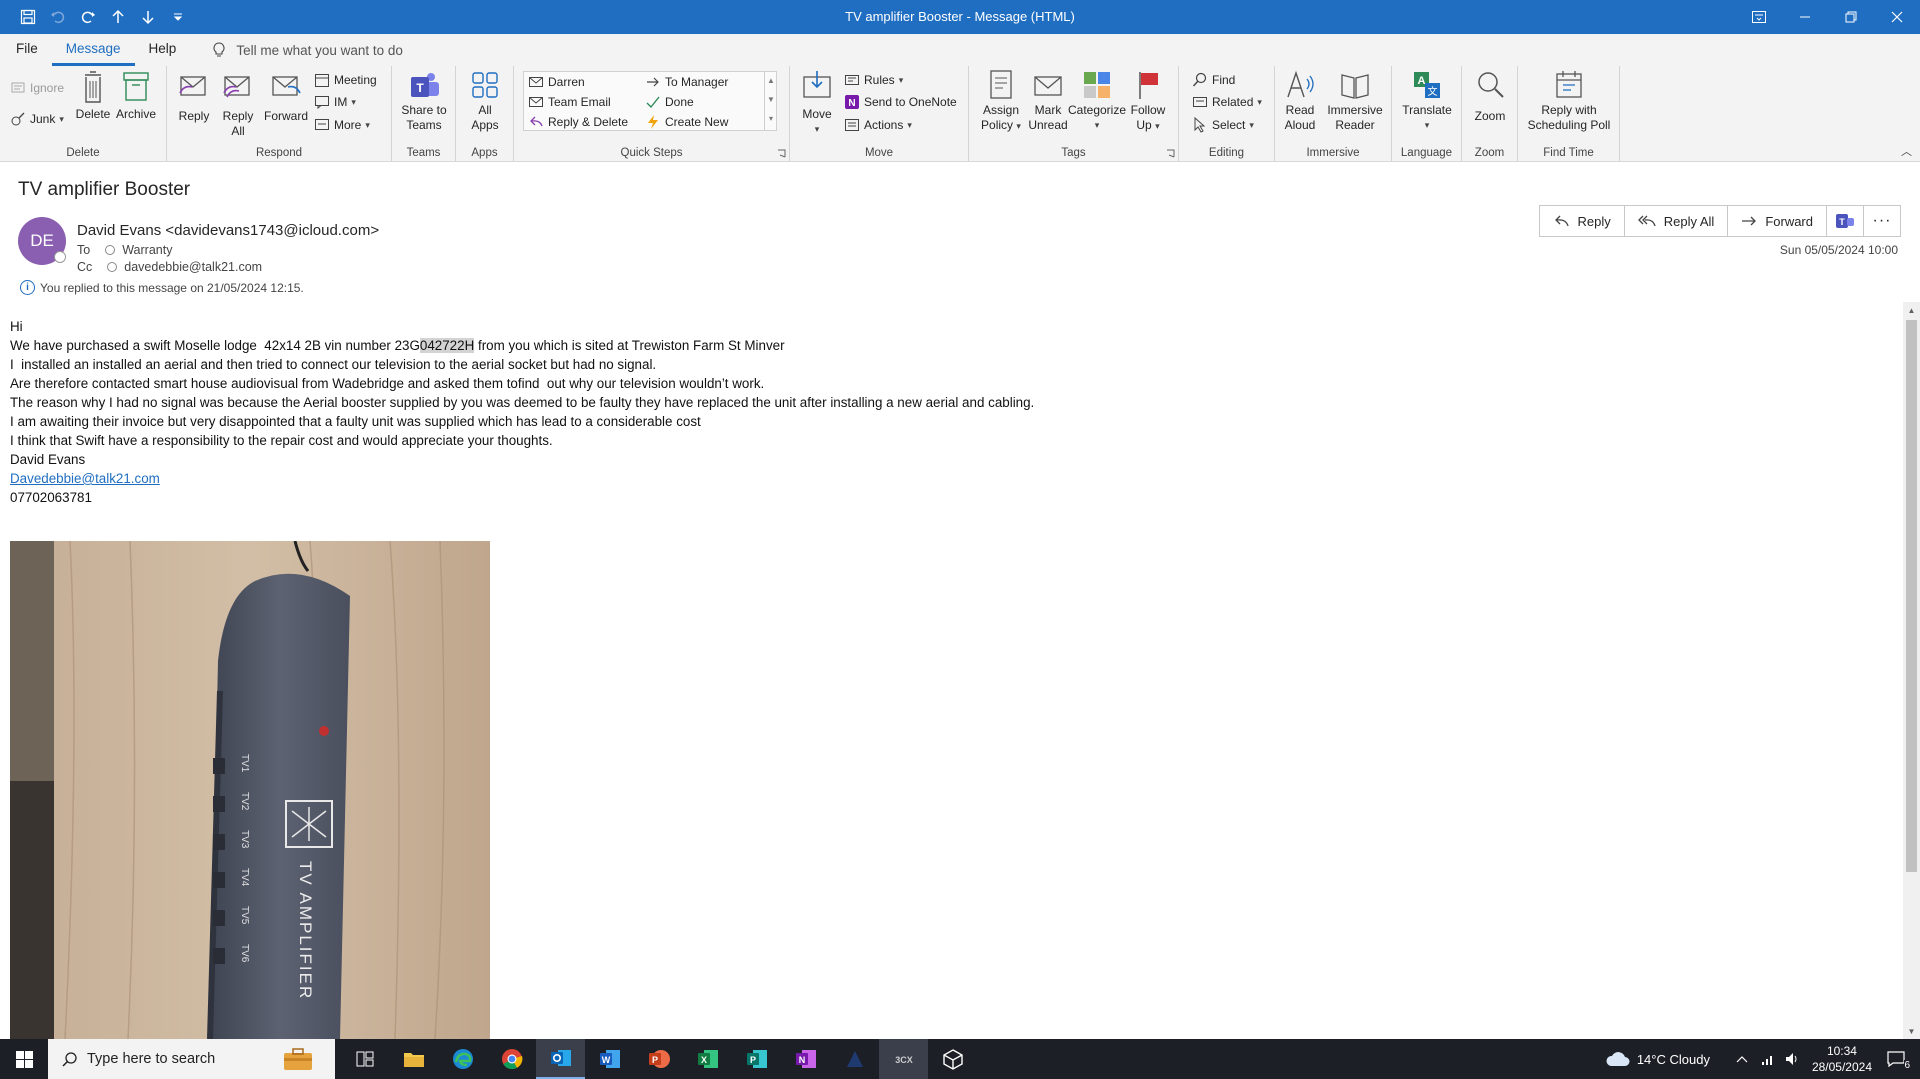 The width and height of the screenshot is (1920, 1079). What do you see at coordinates (1490, 96) in the screenshot?
I see `zoom-button: Zoom` at bounding box center [1490, 96].